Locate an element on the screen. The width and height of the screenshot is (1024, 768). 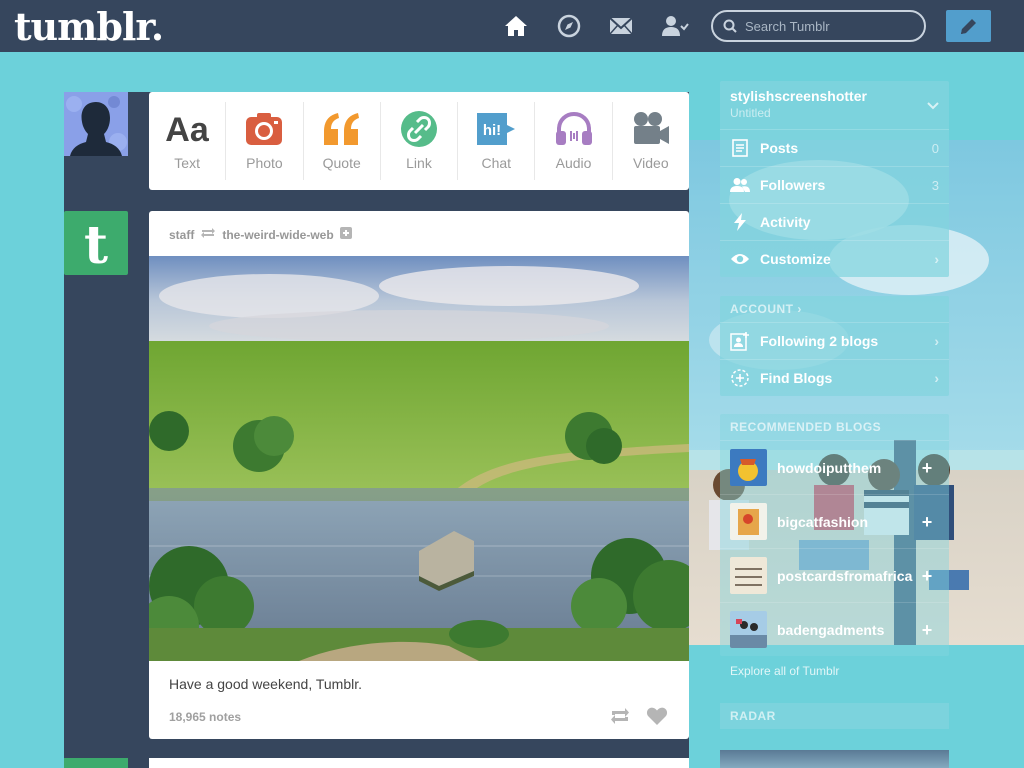
recommended-blog: postcardsfromafrica + is located at coordinates (834, 575).